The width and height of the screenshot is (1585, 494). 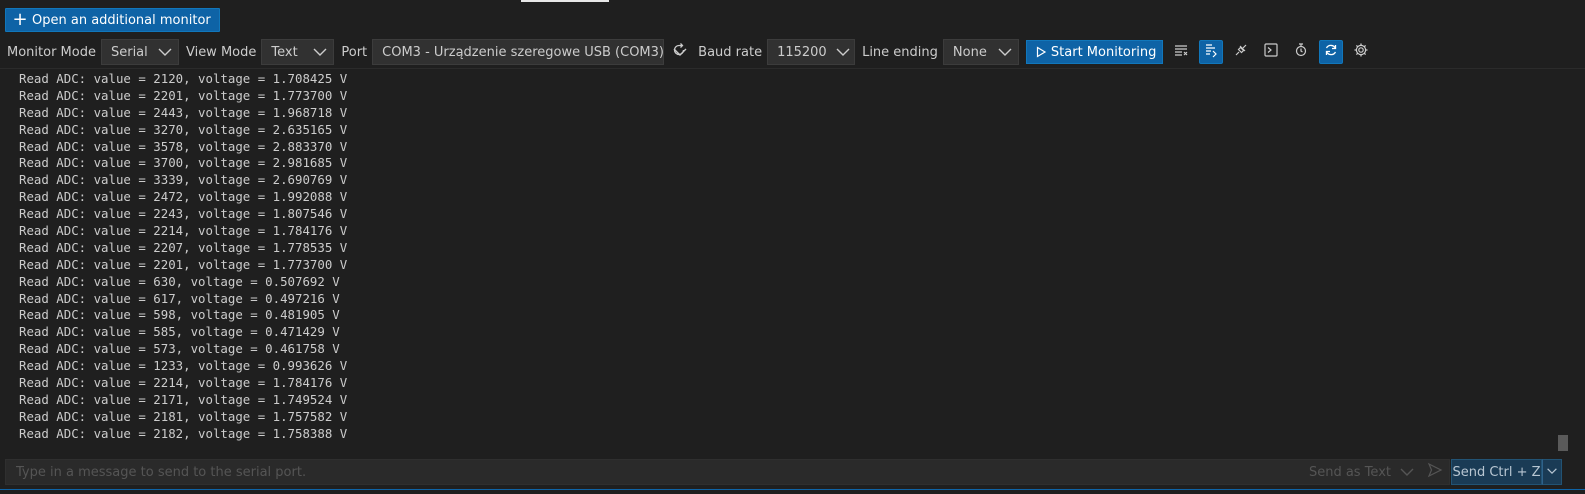 I want to click on monitor-mode-value: Serial, so click(x=129, y=52).